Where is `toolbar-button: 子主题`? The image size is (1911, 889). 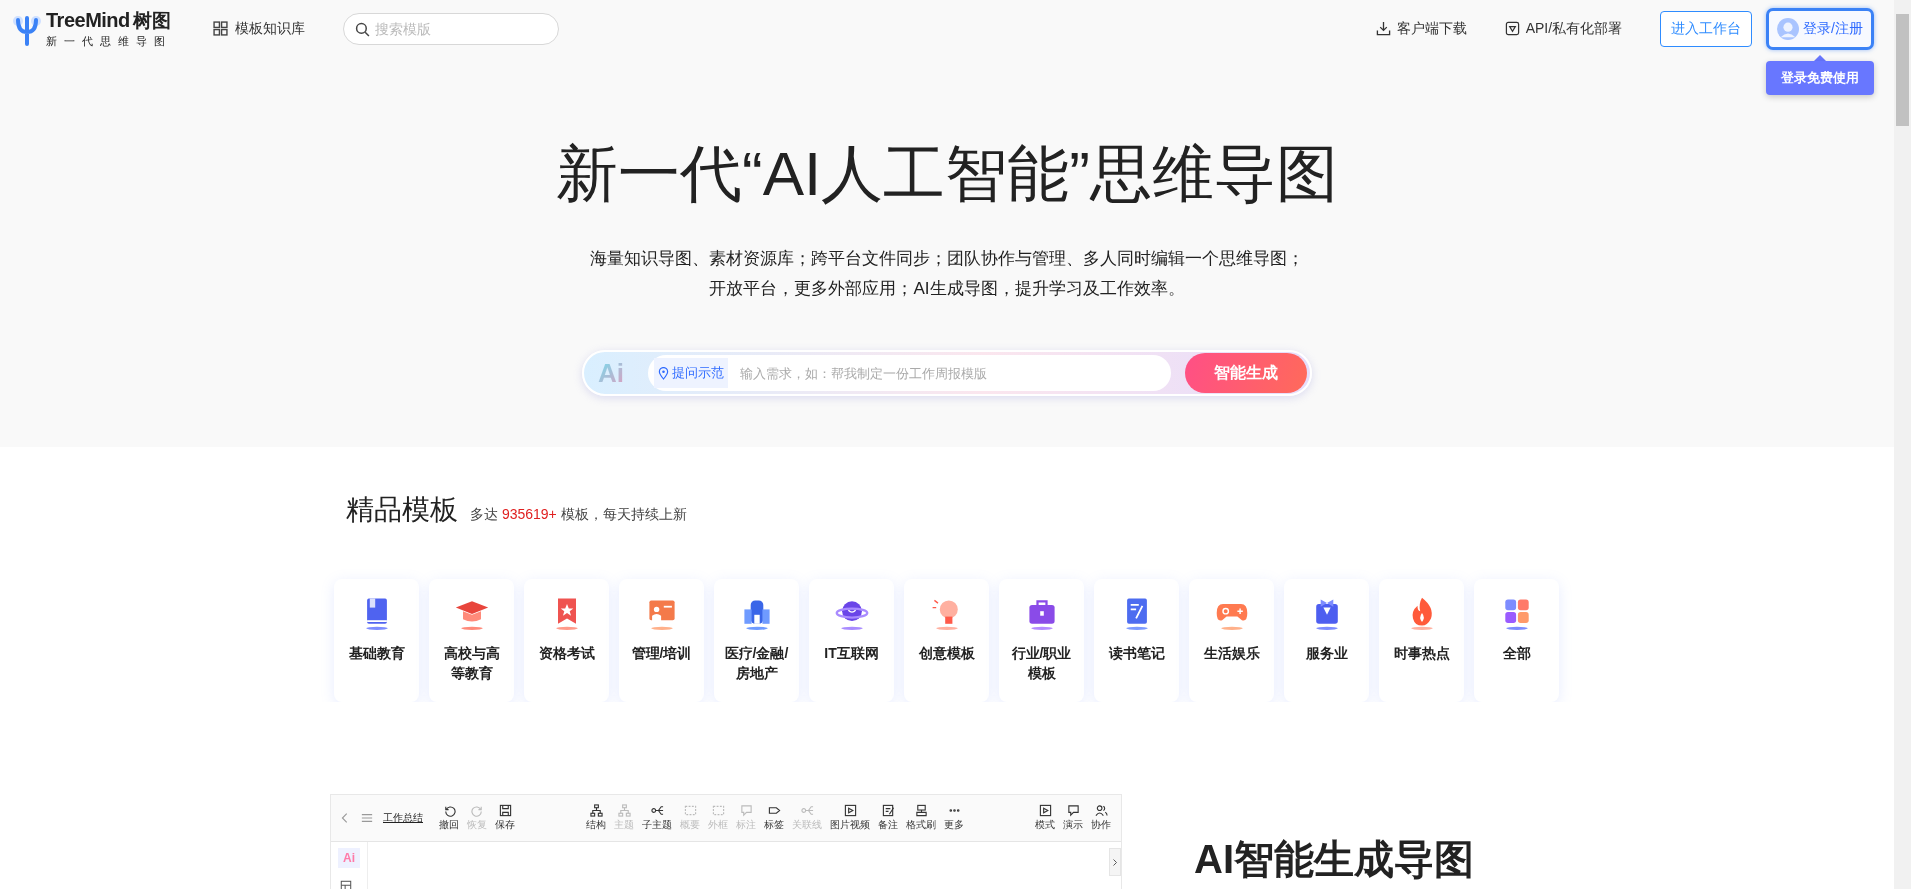 toolbar-button: 子主题 is located at coordinates (657, 818).